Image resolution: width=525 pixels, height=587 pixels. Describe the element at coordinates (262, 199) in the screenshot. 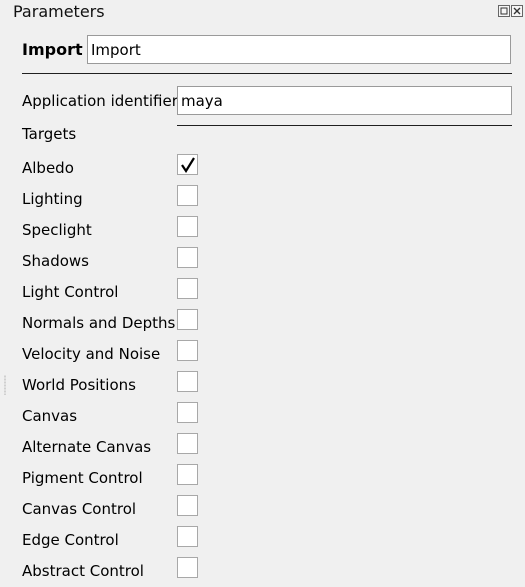

I see `target-row: Lighting` at that location.